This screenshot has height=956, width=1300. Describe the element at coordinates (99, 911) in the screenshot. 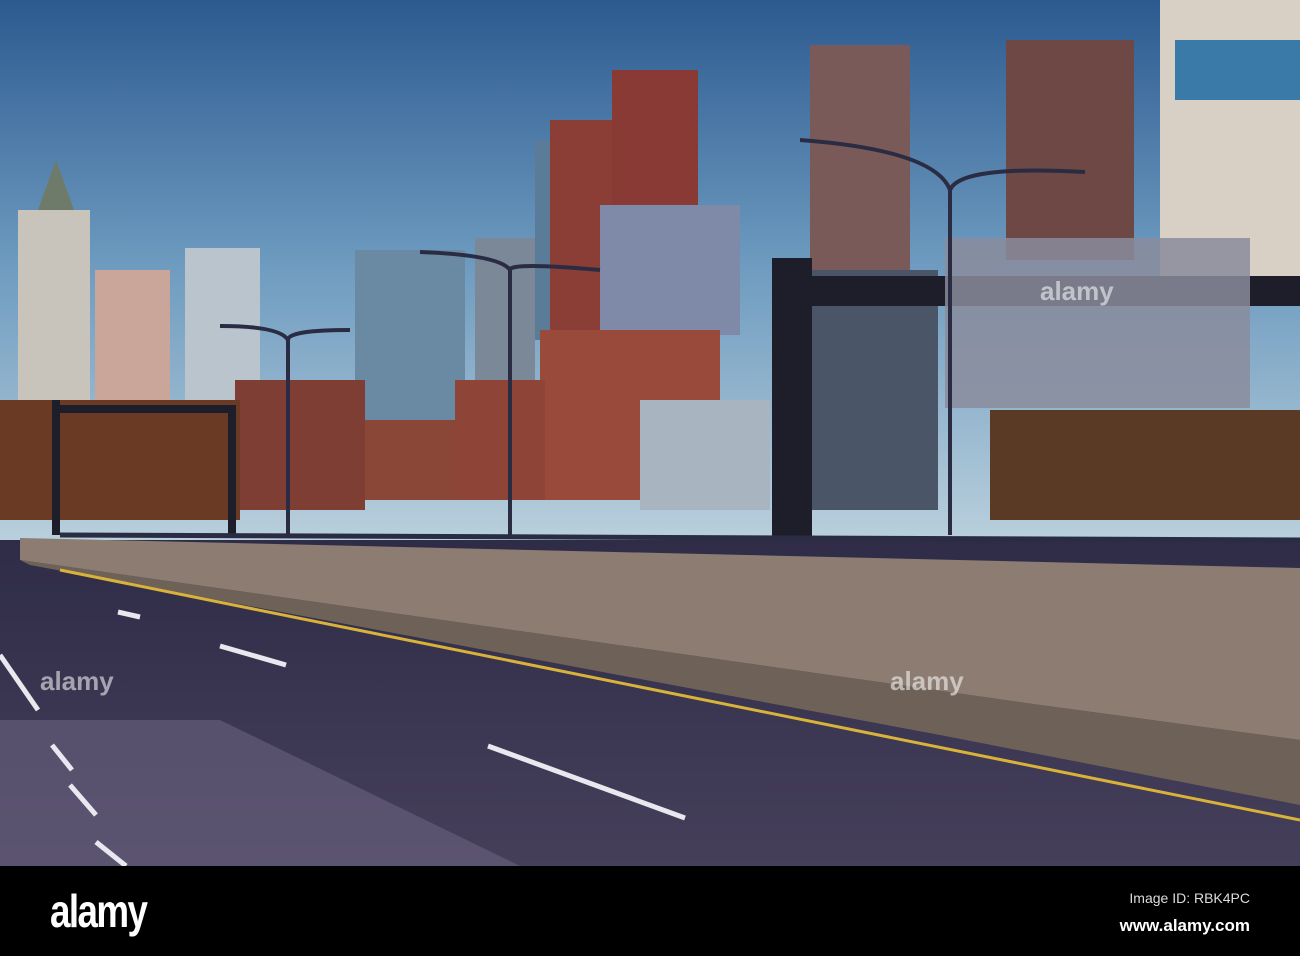

I see `alamy-logo: alamy` at that location.